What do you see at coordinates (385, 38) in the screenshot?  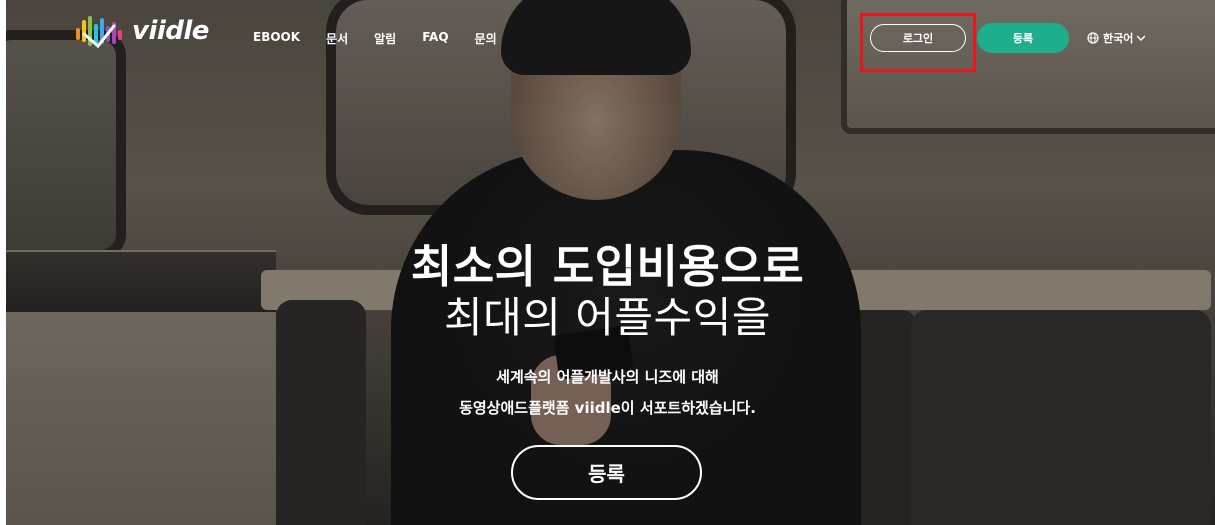 I see `nav-item-notices: 알림` at bounding box center [385, 38].